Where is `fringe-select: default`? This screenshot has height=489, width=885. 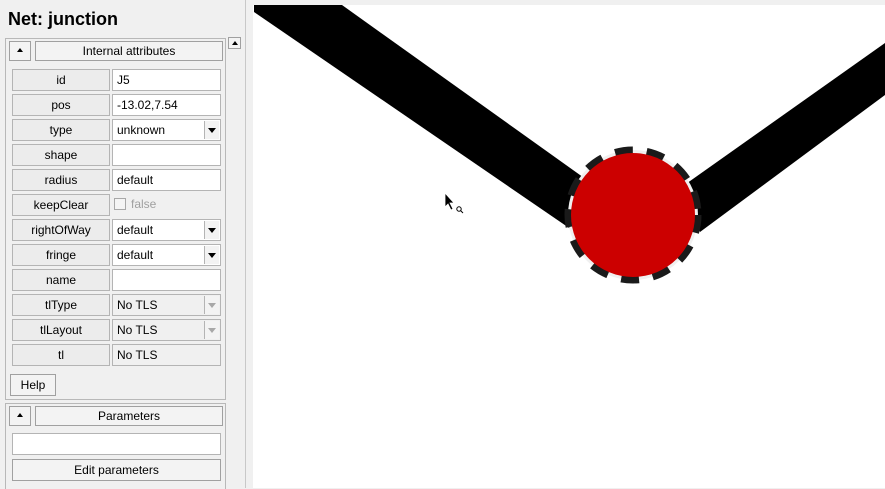 fringe-select: default is located at coordinates (166, 255).